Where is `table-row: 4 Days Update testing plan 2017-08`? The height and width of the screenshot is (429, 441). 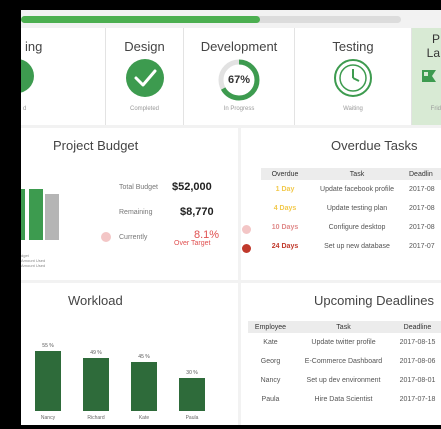
table-row: 4 Days Update testing plan 2017-08 is located at coordinates (351, 208).